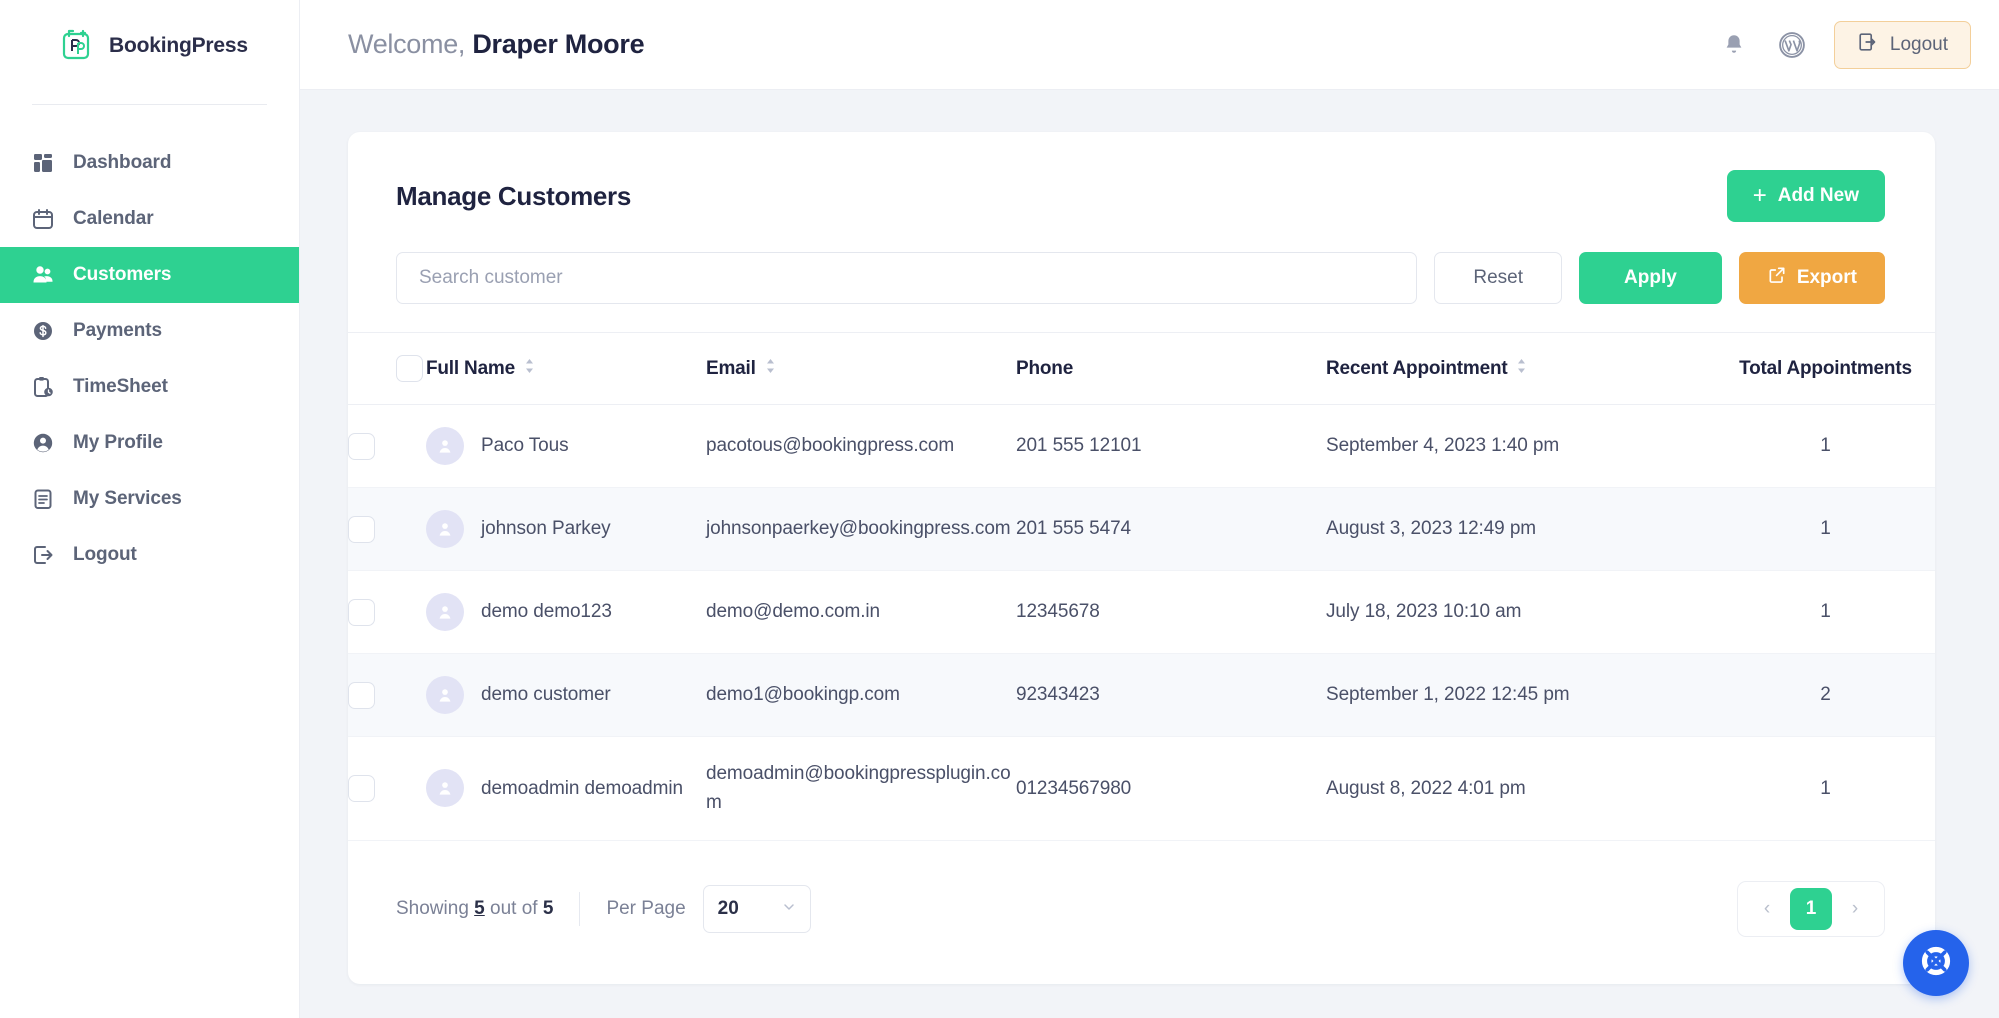 This screenshot has width=1999, height=1018. I want to click on customer-name: johnson Parkey, so click(546, 529).